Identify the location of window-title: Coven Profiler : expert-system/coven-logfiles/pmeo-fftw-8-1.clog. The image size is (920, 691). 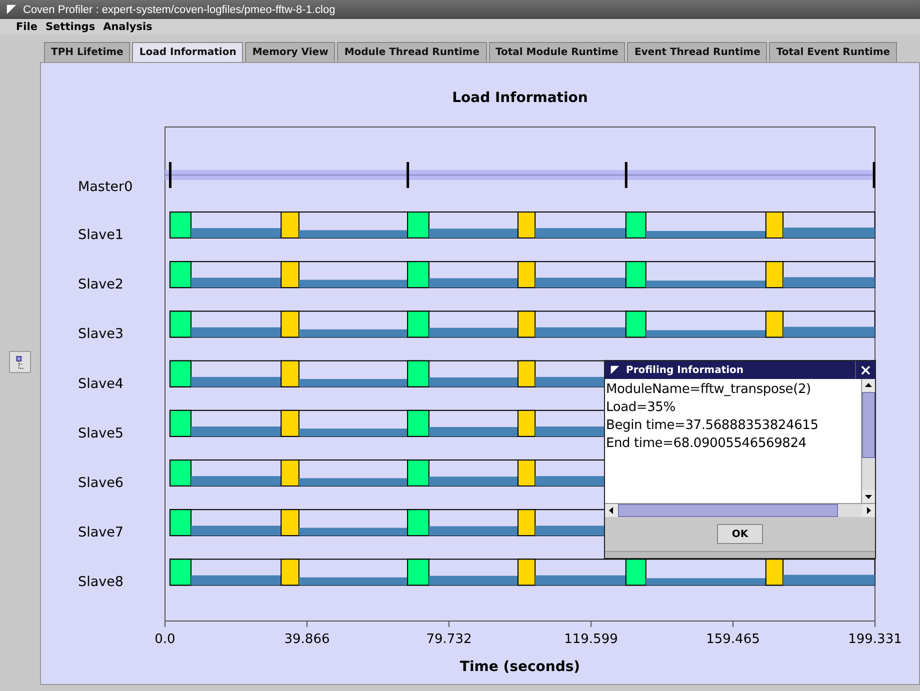
(179, 10).